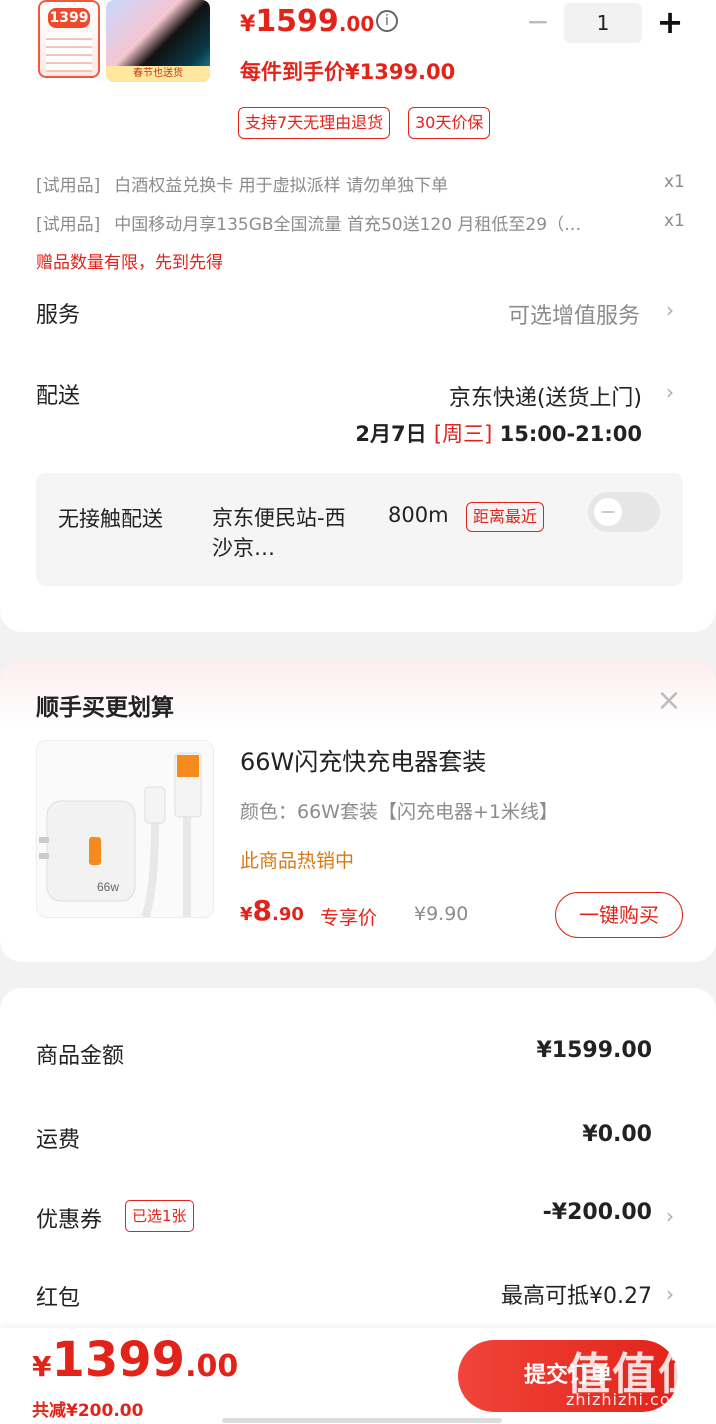 The image size is (716, 1424). I want to click on upsell-price-yen: ¥, so click(246, 914).